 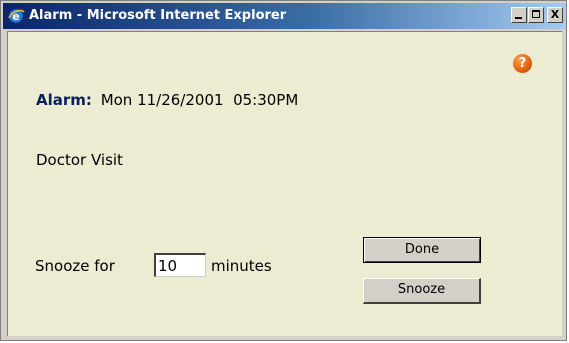 I want to click on snooze-button: Snooze, so click(x=422, y=291).